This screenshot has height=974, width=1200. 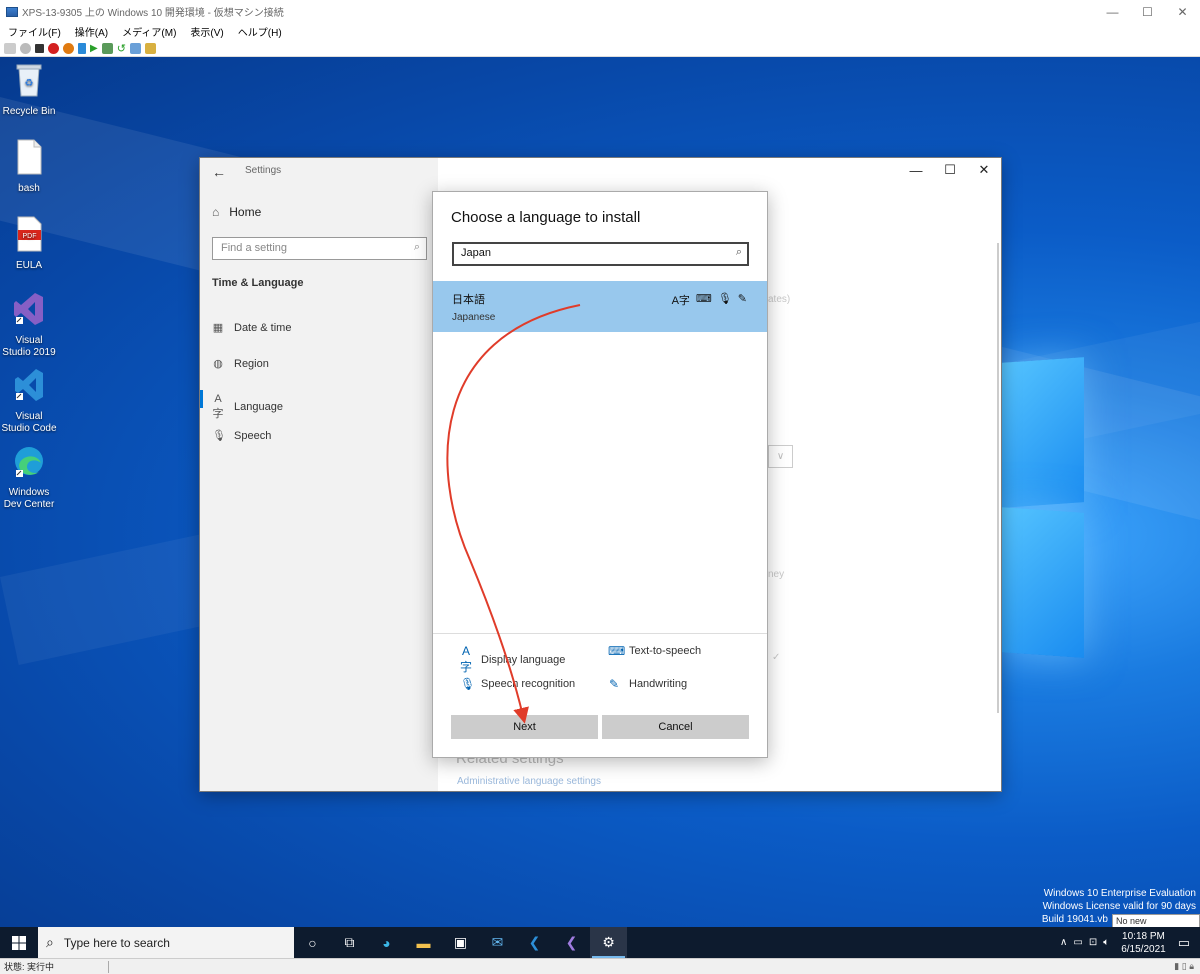 I want to click on host-menu-bar: ファイル(F) 操作(A) メディア(M) 表示(V) ヘルプ(H), so click(x=600, y=31).